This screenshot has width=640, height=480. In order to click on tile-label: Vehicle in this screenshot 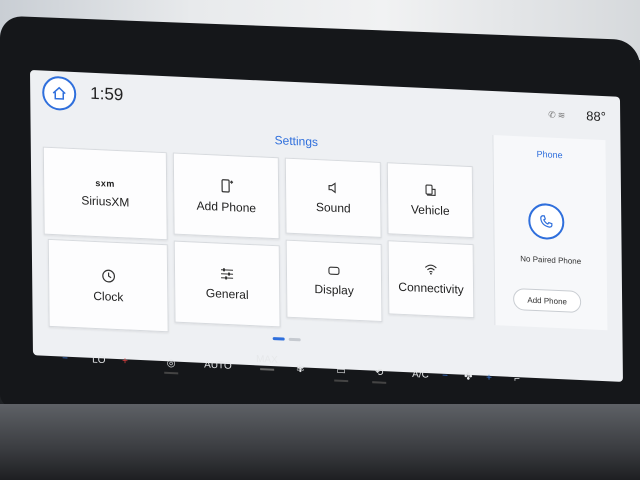, I will do `click(430, 210)`.